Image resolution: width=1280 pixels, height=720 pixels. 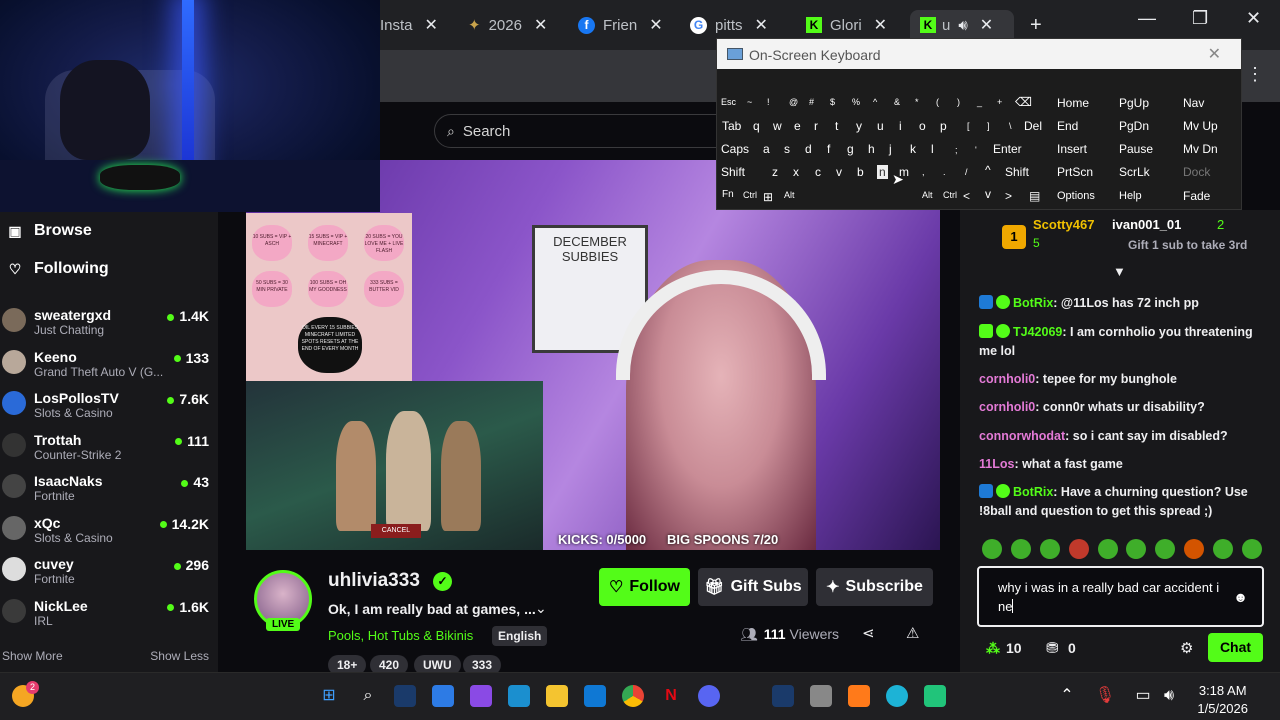 I want to click on windows-key-icon: ⊞, so click(x=768, y=197).